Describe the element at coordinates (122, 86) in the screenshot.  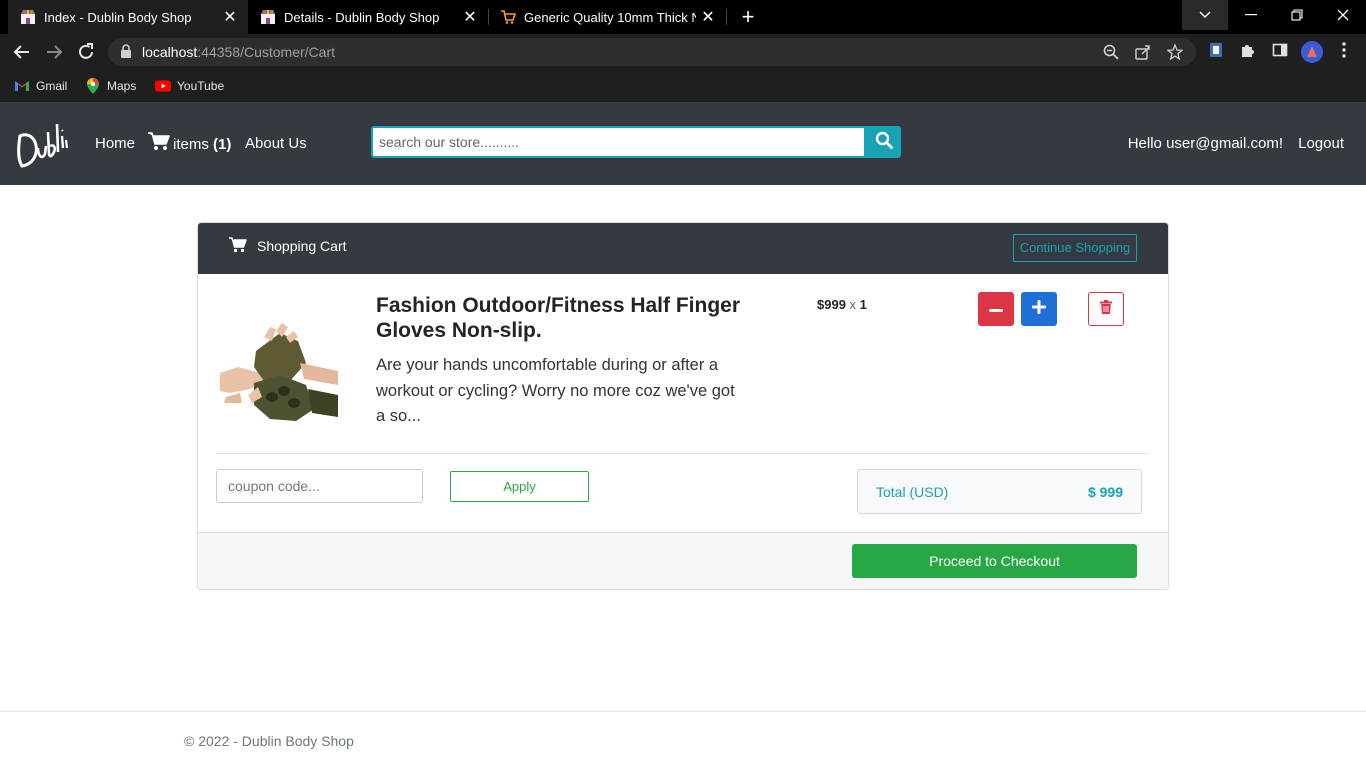
I see `bookmark-label: Maps` at that location.